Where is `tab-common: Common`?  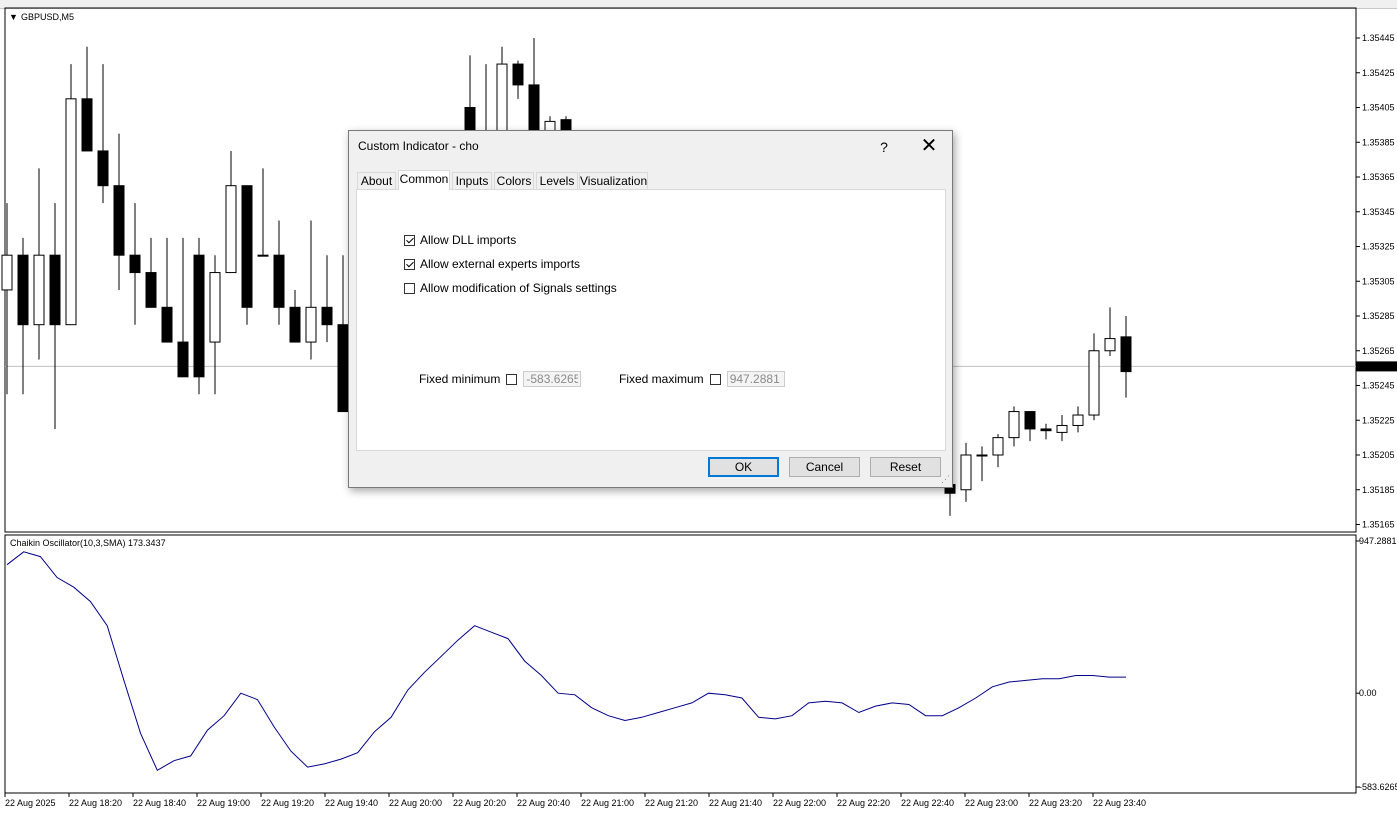
tab-common: Common is located at coordinates (424, 180).